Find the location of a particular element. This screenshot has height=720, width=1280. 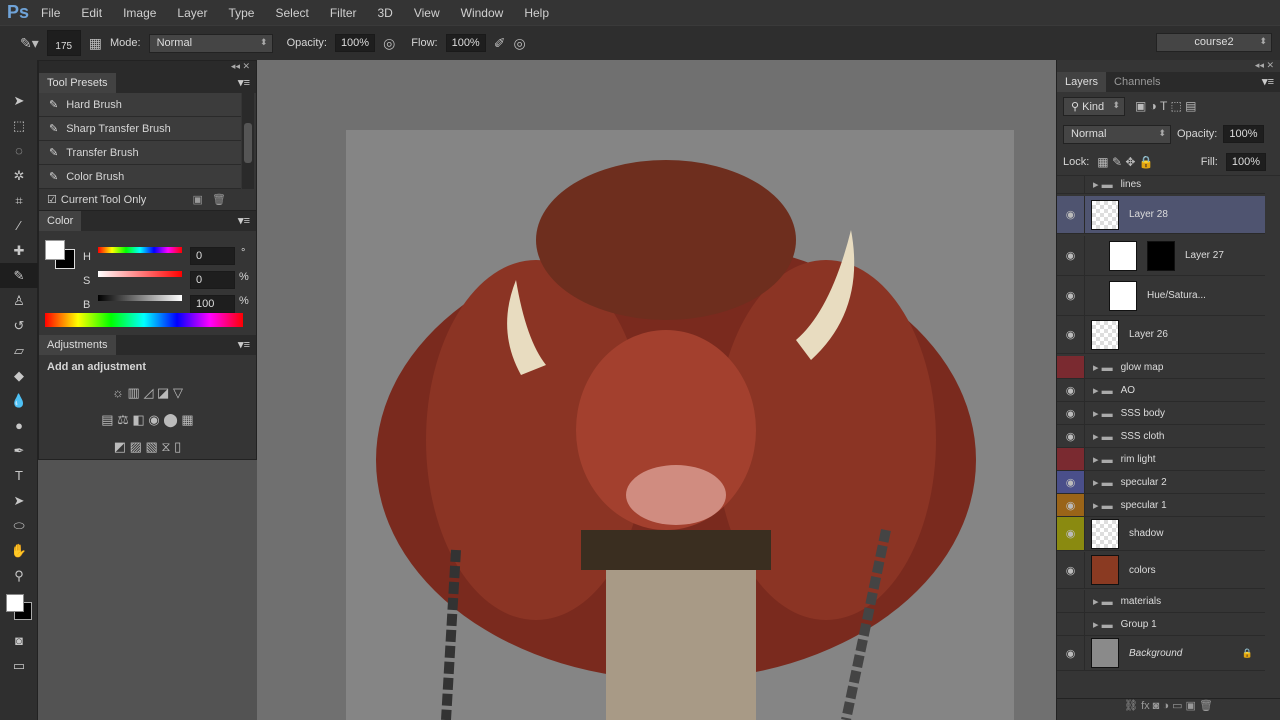

opacity-input: 100% is located at coordinates (355, 43).